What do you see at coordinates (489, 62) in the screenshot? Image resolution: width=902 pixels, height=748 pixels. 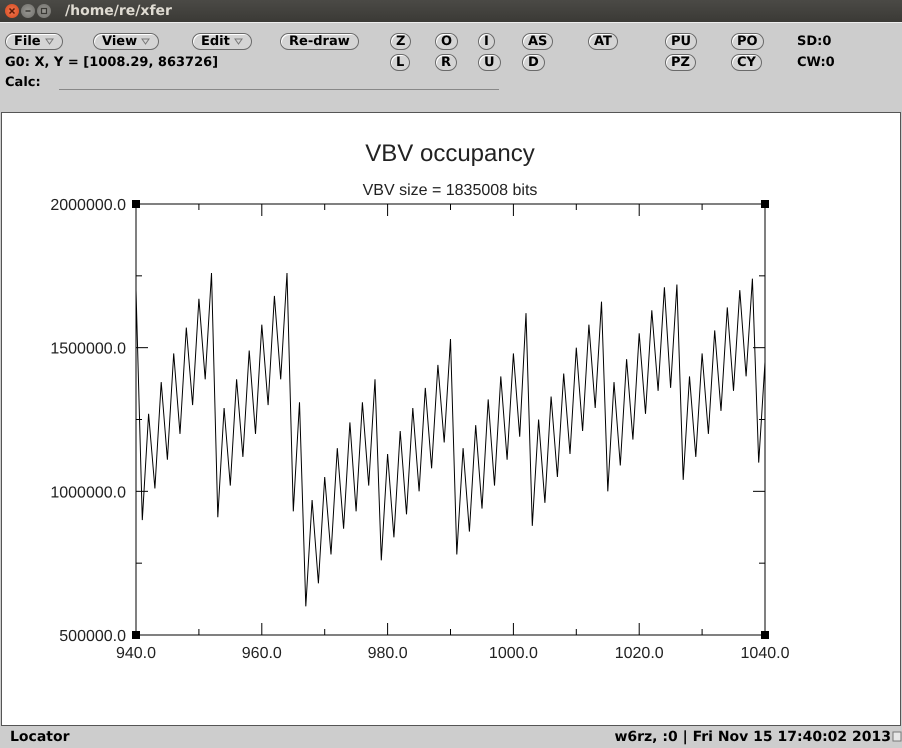 I see `toolbar-button: U` at bounding box center [489, 62].